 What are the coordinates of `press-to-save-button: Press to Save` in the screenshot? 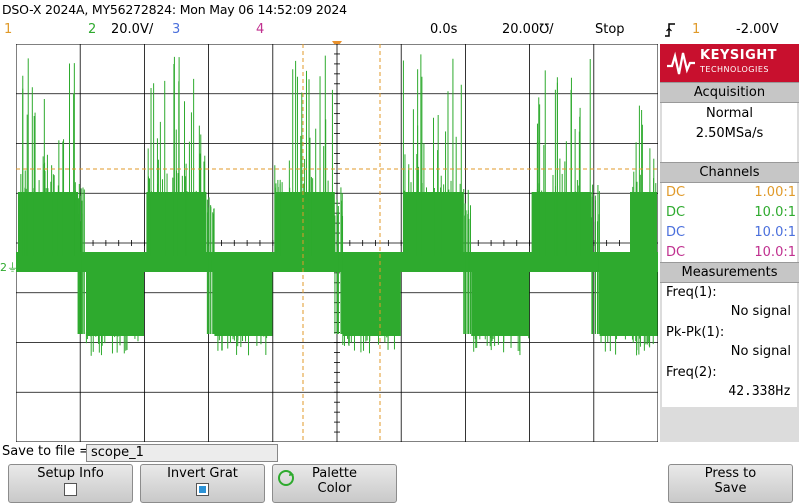 It's located at (730, 483).